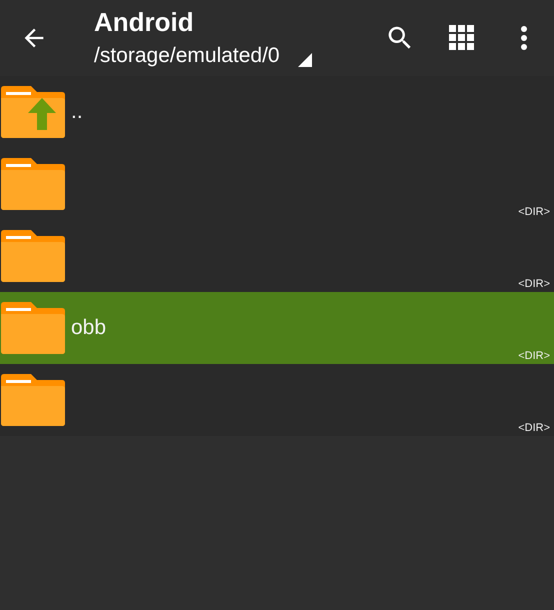 This screenshot has width=554, height=610. I want to click on path-label: /storage/emulated/0, so click(187, 56).